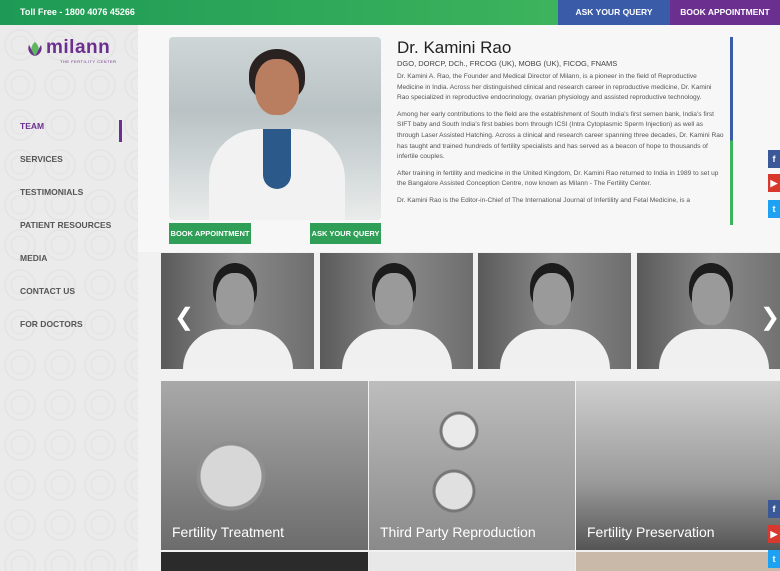  Describe the element at coordinates (277, 159) in the screenshot. I see `photo-blouse` at that location.